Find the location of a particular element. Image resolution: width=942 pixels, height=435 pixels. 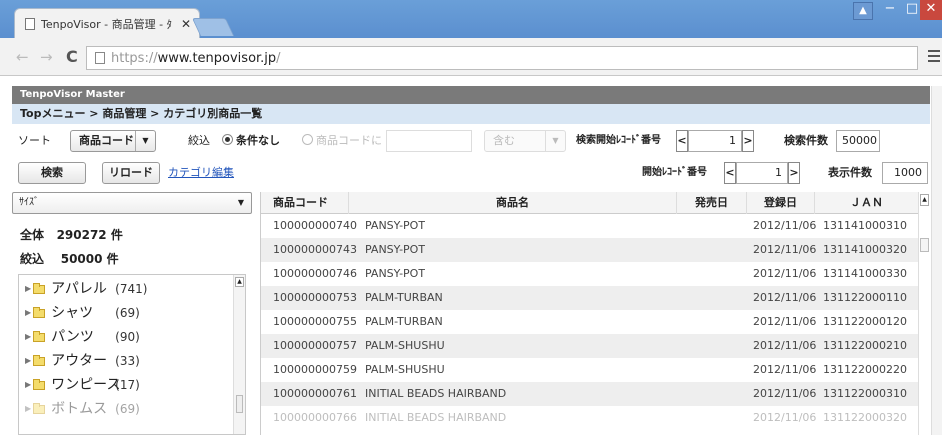

radio-code-condition: 商品コードに is located at coordinates (342, 141).